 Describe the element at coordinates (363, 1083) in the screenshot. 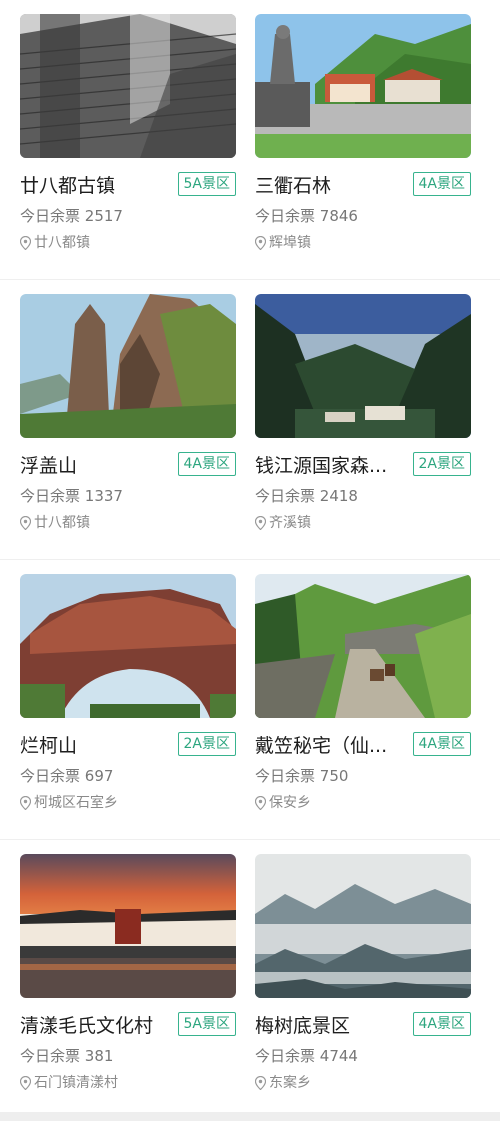

I see `attraction-location: 东案乡` at that location.